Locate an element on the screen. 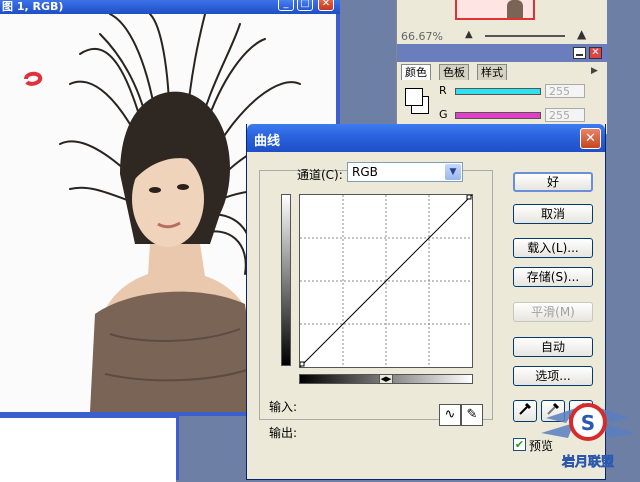 This screenshot has width=640, height=482. tab-color: 颜色 is located at coordinates (416, 72).